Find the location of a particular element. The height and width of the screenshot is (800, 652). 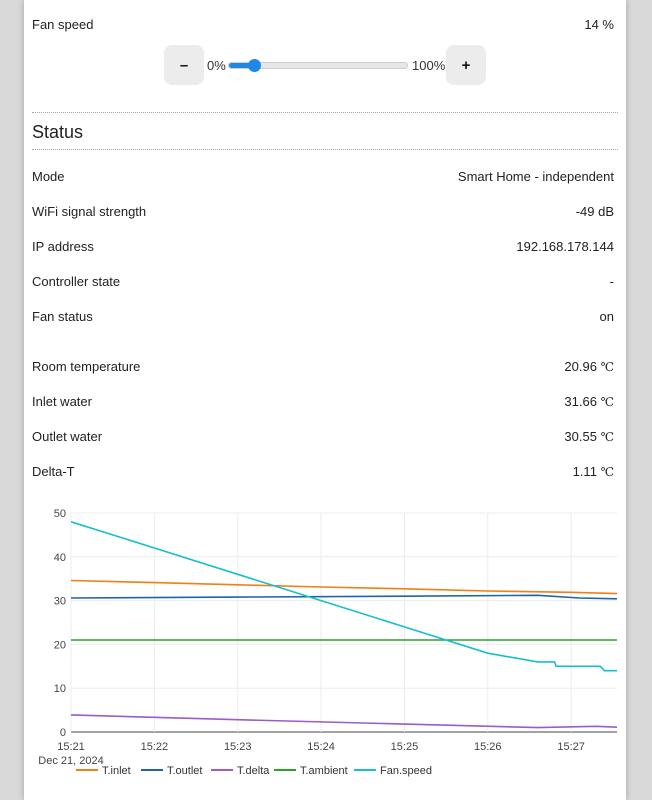

temp-value-group: 20.96 ℃ is located at coordinates (589, 366).